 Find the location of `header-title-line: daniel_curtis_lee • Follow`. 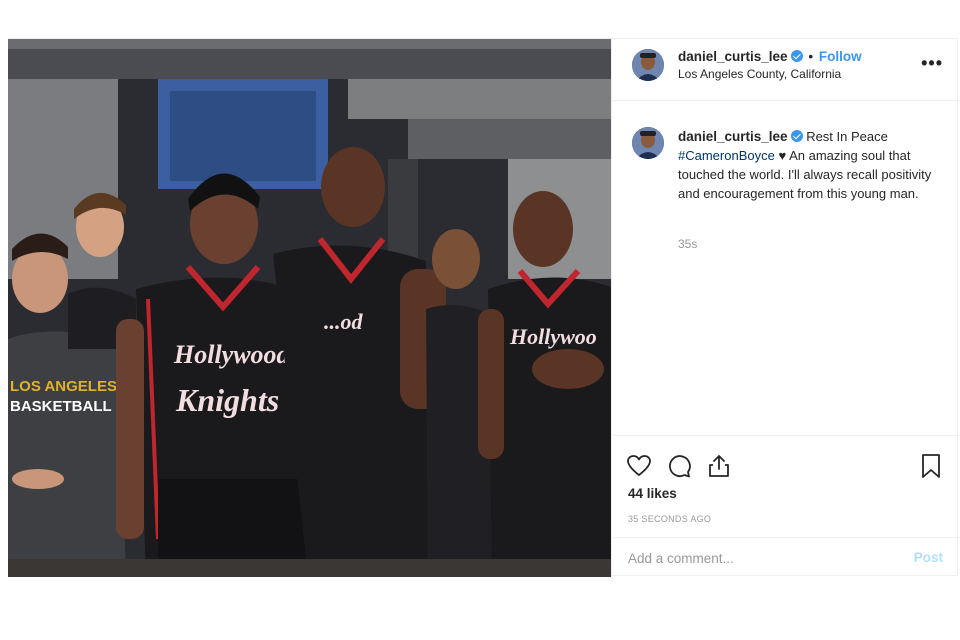

header-title-line: daniel_curtis_lee • Follow is located at coordinates (770, 56).